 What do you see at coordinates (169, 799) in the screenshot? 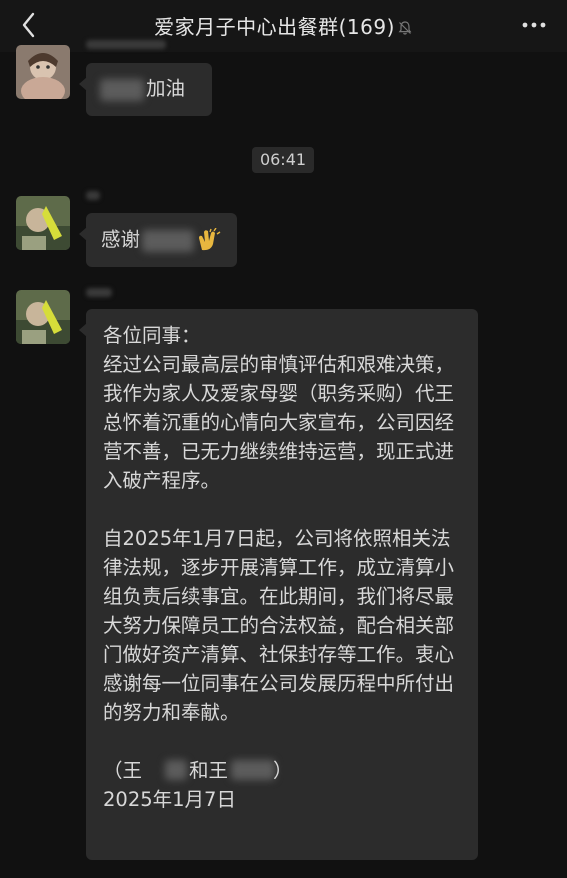
I see `announcement-date: 2025年1月7日` at bounding box center [169, 799].